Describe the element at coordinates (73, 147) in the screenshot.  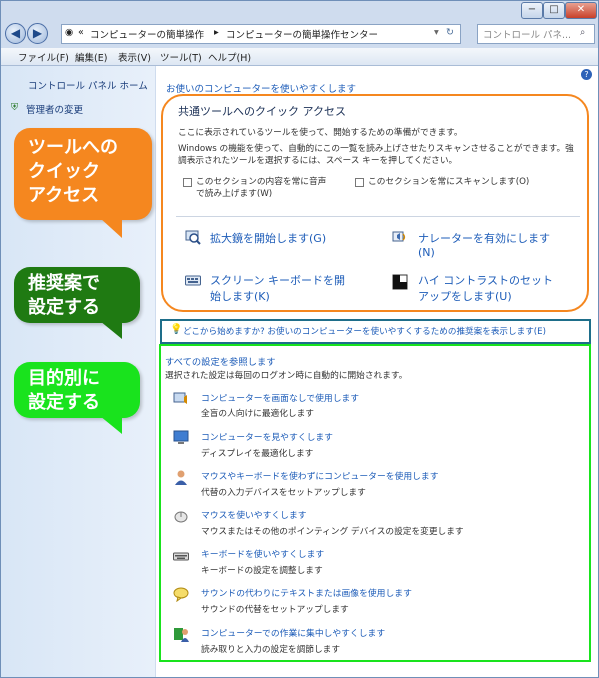
I see `callout-quick-access-line1: ツールへの` at that location.